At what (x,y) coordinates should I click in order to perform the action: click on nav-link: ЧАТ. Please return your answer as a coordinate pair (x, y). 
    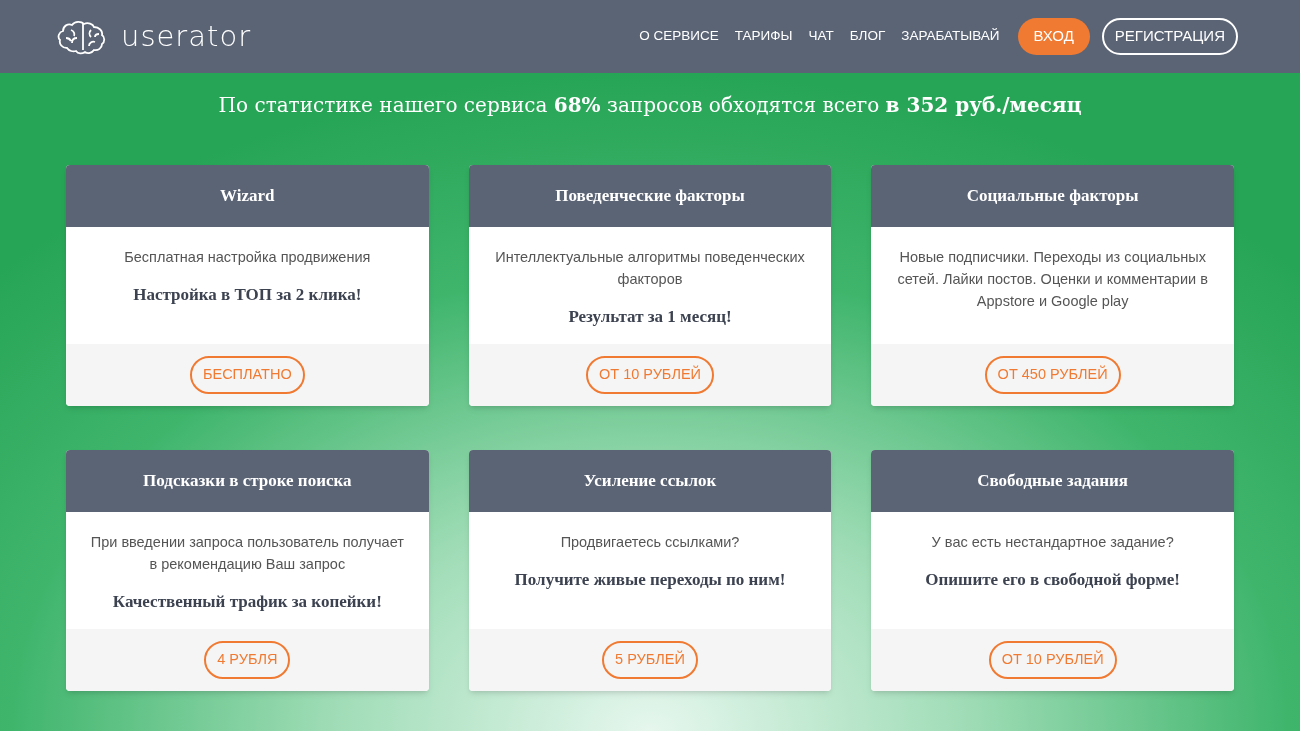
    Looking at the image, I should click on (821, 36).